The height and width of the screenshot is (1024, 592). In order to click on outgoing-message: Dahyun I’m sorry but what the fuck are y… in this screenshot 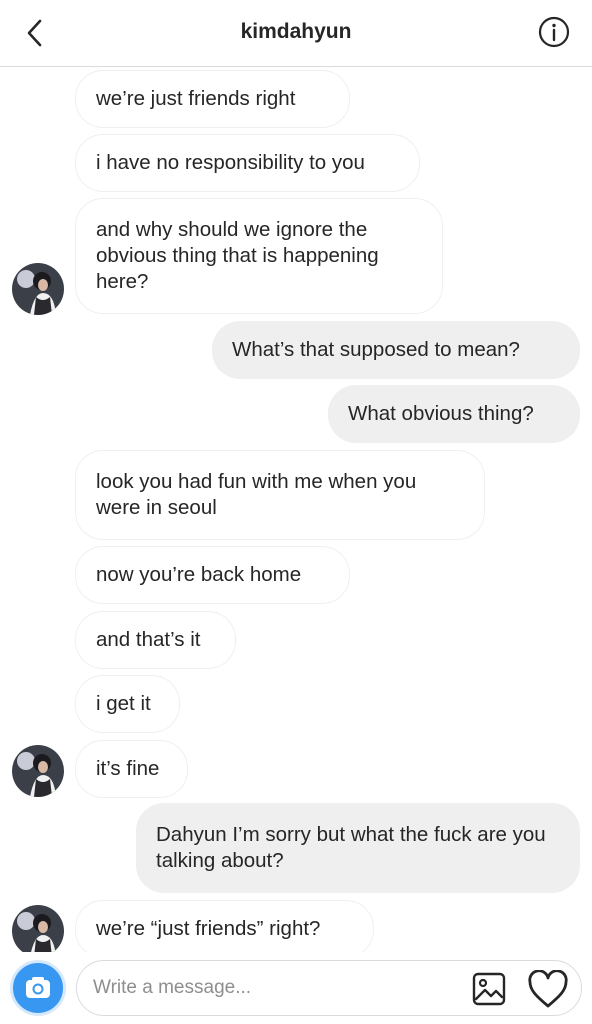, I will do `click(358, 848)`.